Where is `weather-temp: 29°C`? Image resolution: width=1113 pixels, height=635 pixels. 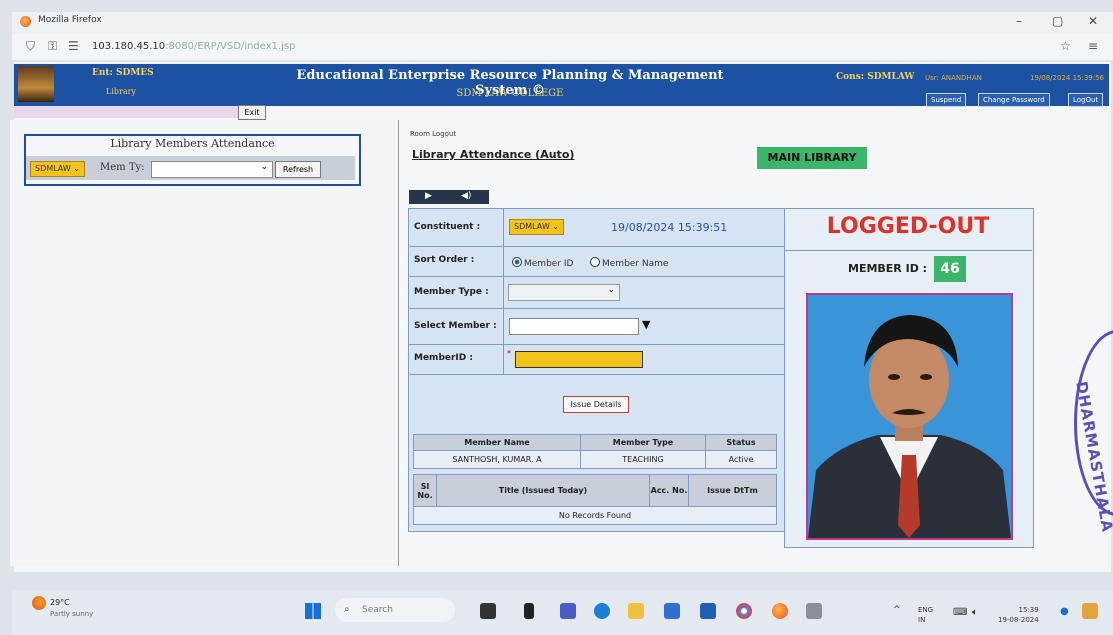 weather-temp: 29°C is located at coordinates (60, 602).